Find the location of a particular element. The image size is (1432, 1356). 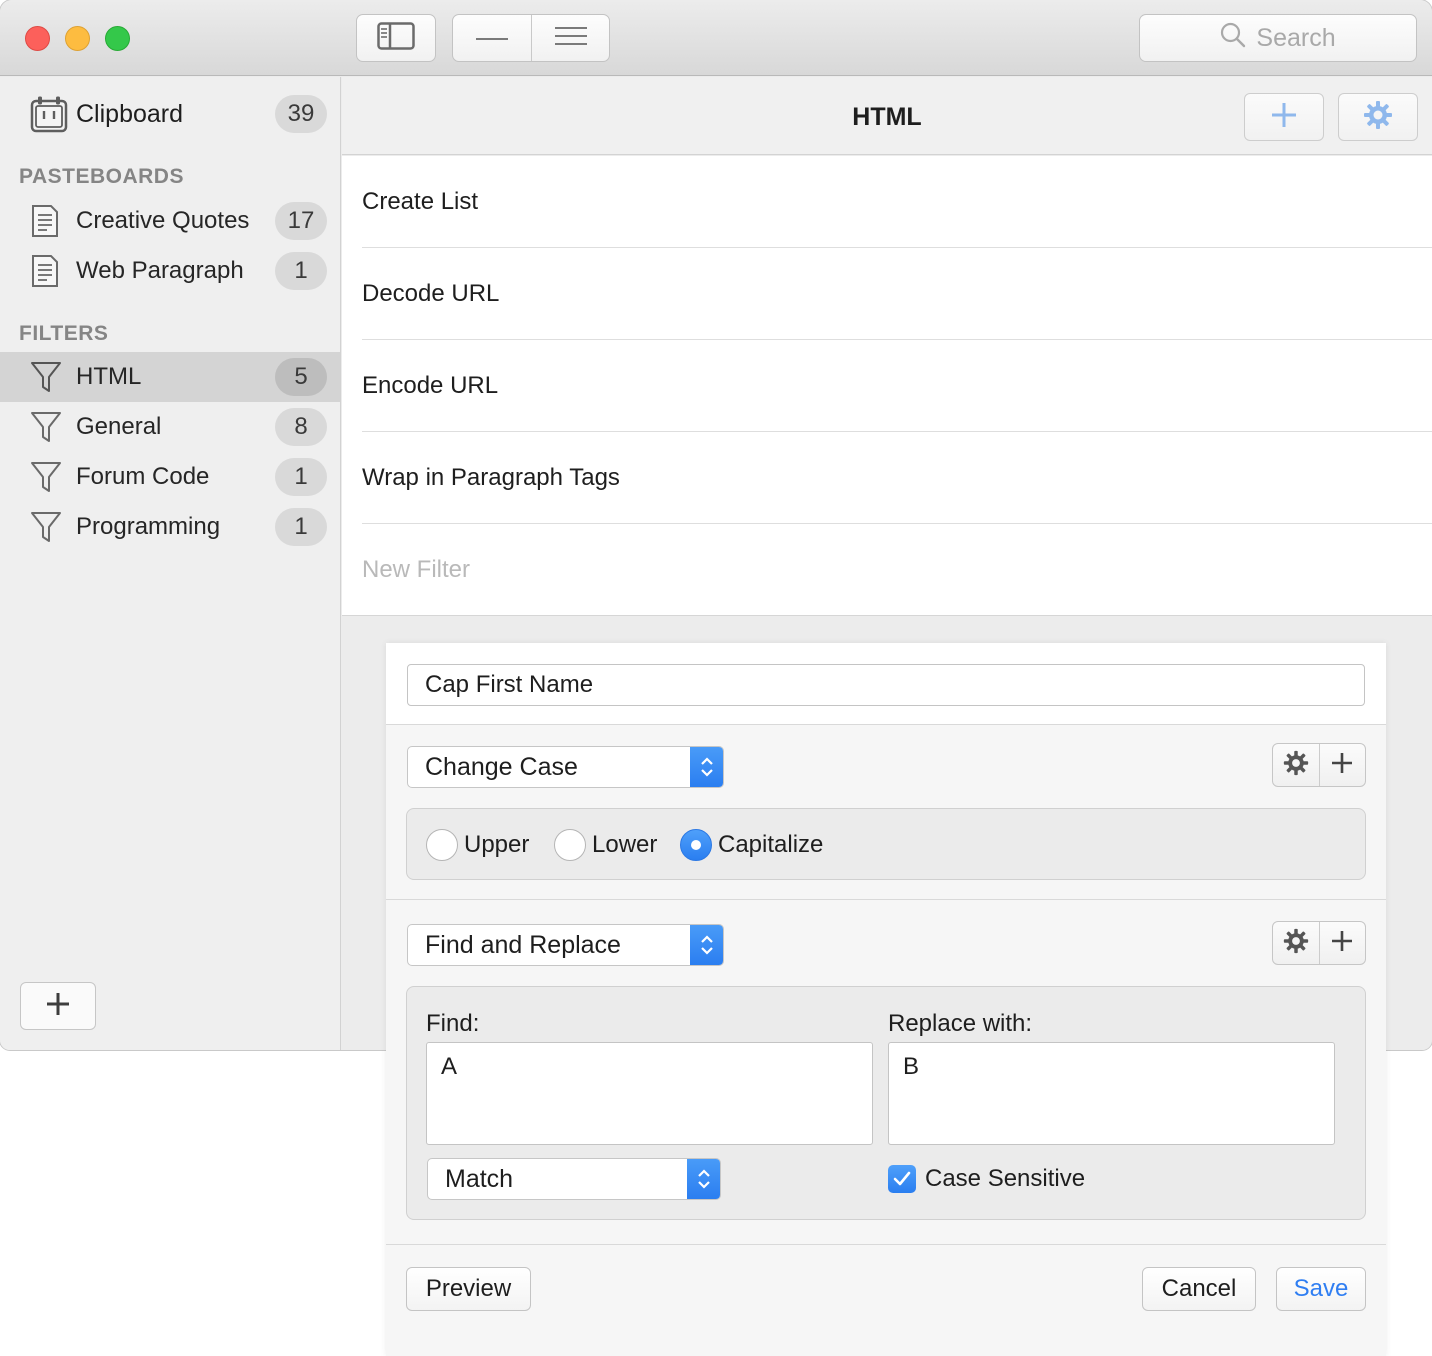

change-case-popup: Change Case is located at coordinates (565, 767).